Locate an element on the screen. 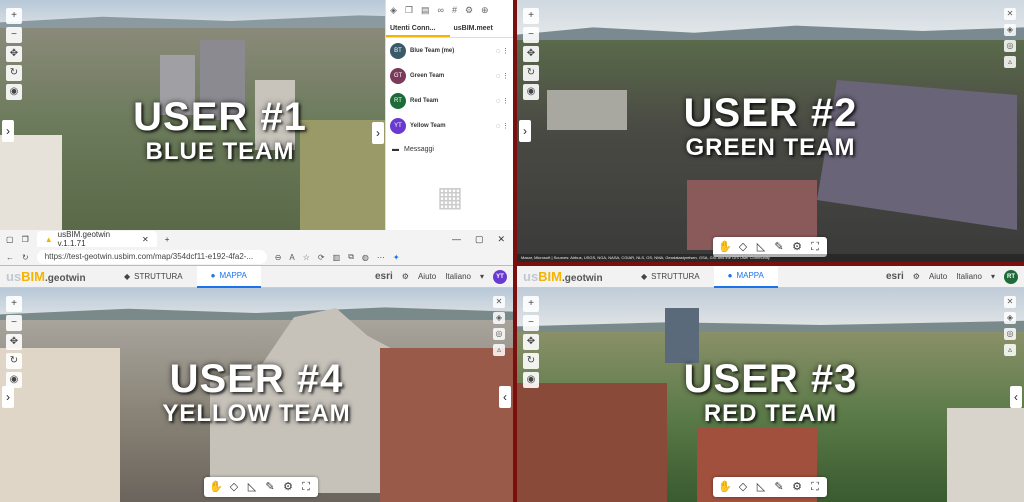  tab-usbim-meet: usBIM.meet is located at coordinates (482, 28).